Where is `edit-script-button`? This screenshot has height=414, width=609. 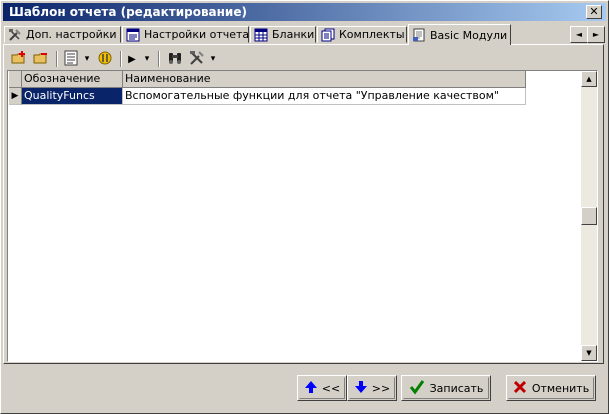 edit-script-button is located at coordinates (105, 59).